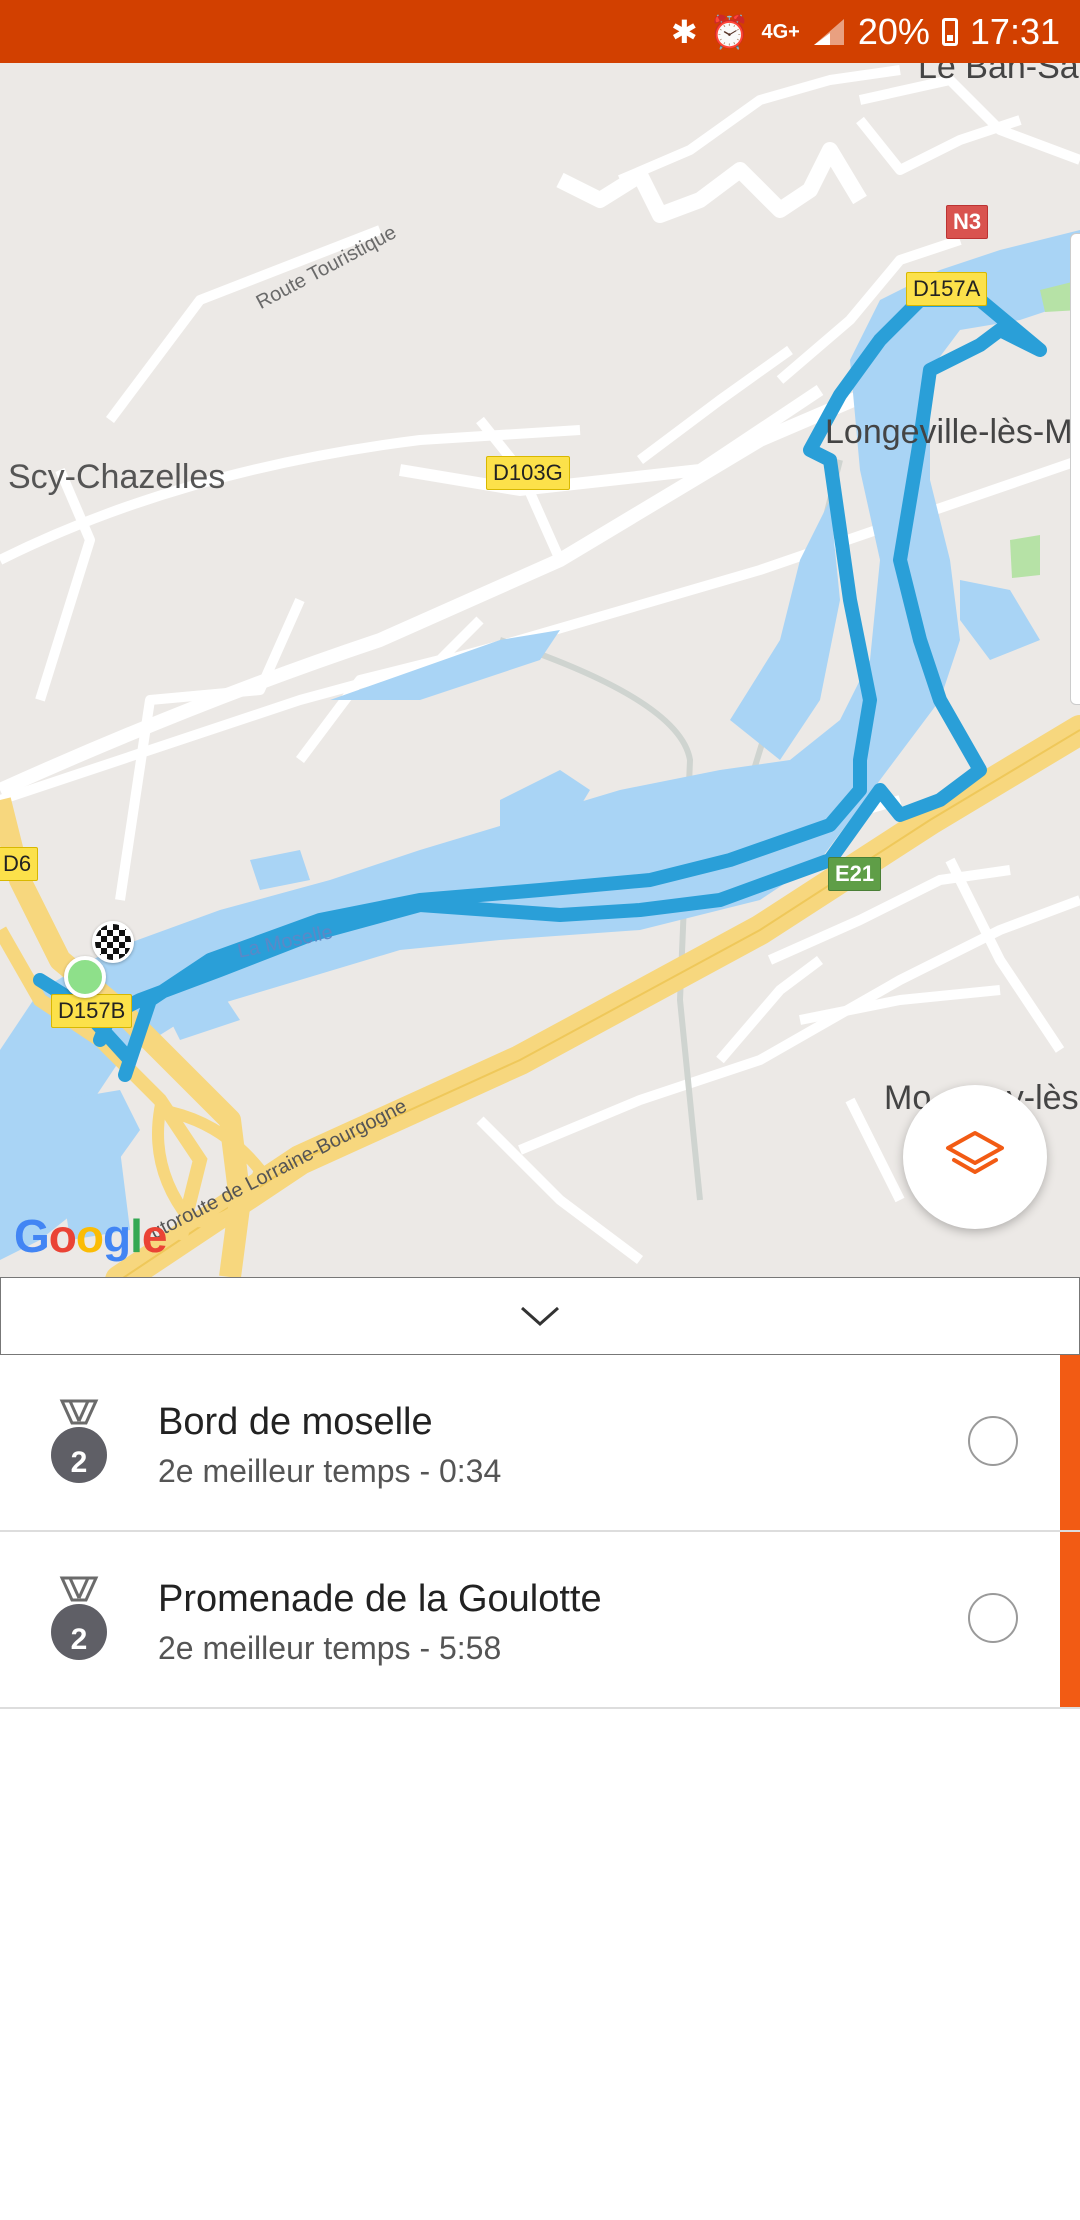  What do you see at coordinates (295, 1422) in the screenshot?
I see `segment-title: Bord de moselle` at bounding box center [295, 1422].